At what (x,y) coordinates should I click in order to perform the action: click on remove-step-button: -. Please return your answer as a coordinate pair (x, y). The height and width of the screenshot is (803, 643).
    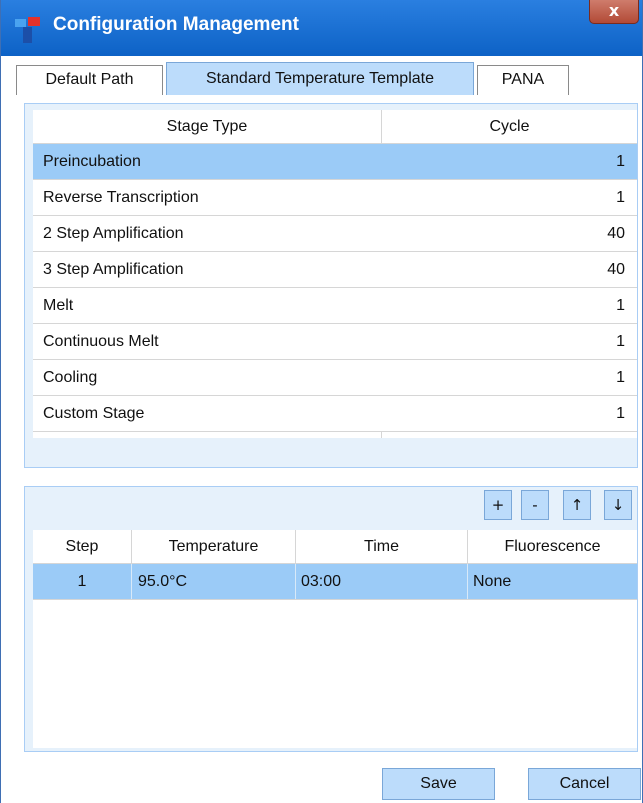
    Looking at the image, I should click on (535, 505).